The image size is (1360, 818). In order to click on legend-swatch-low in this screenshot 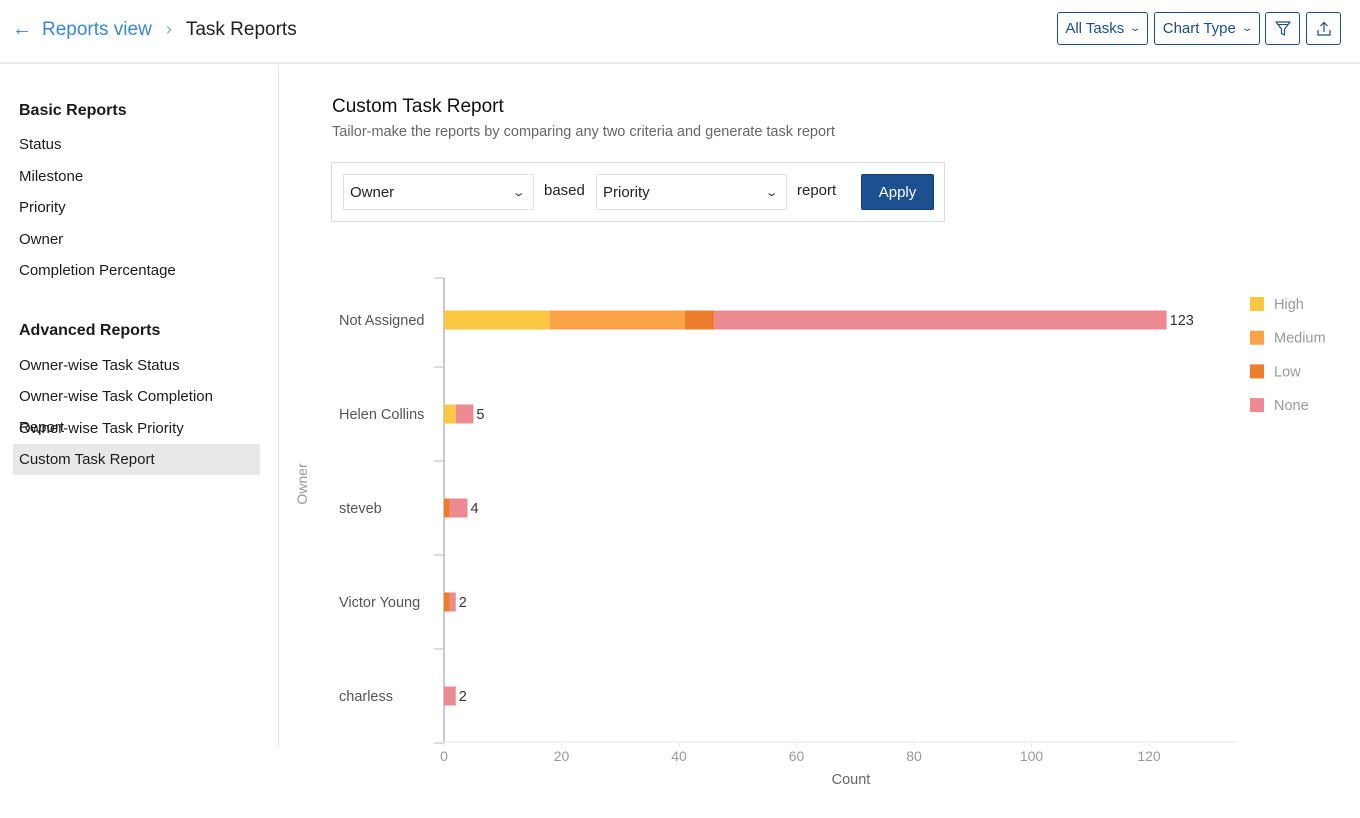, I will do `click(1257, 371)`.